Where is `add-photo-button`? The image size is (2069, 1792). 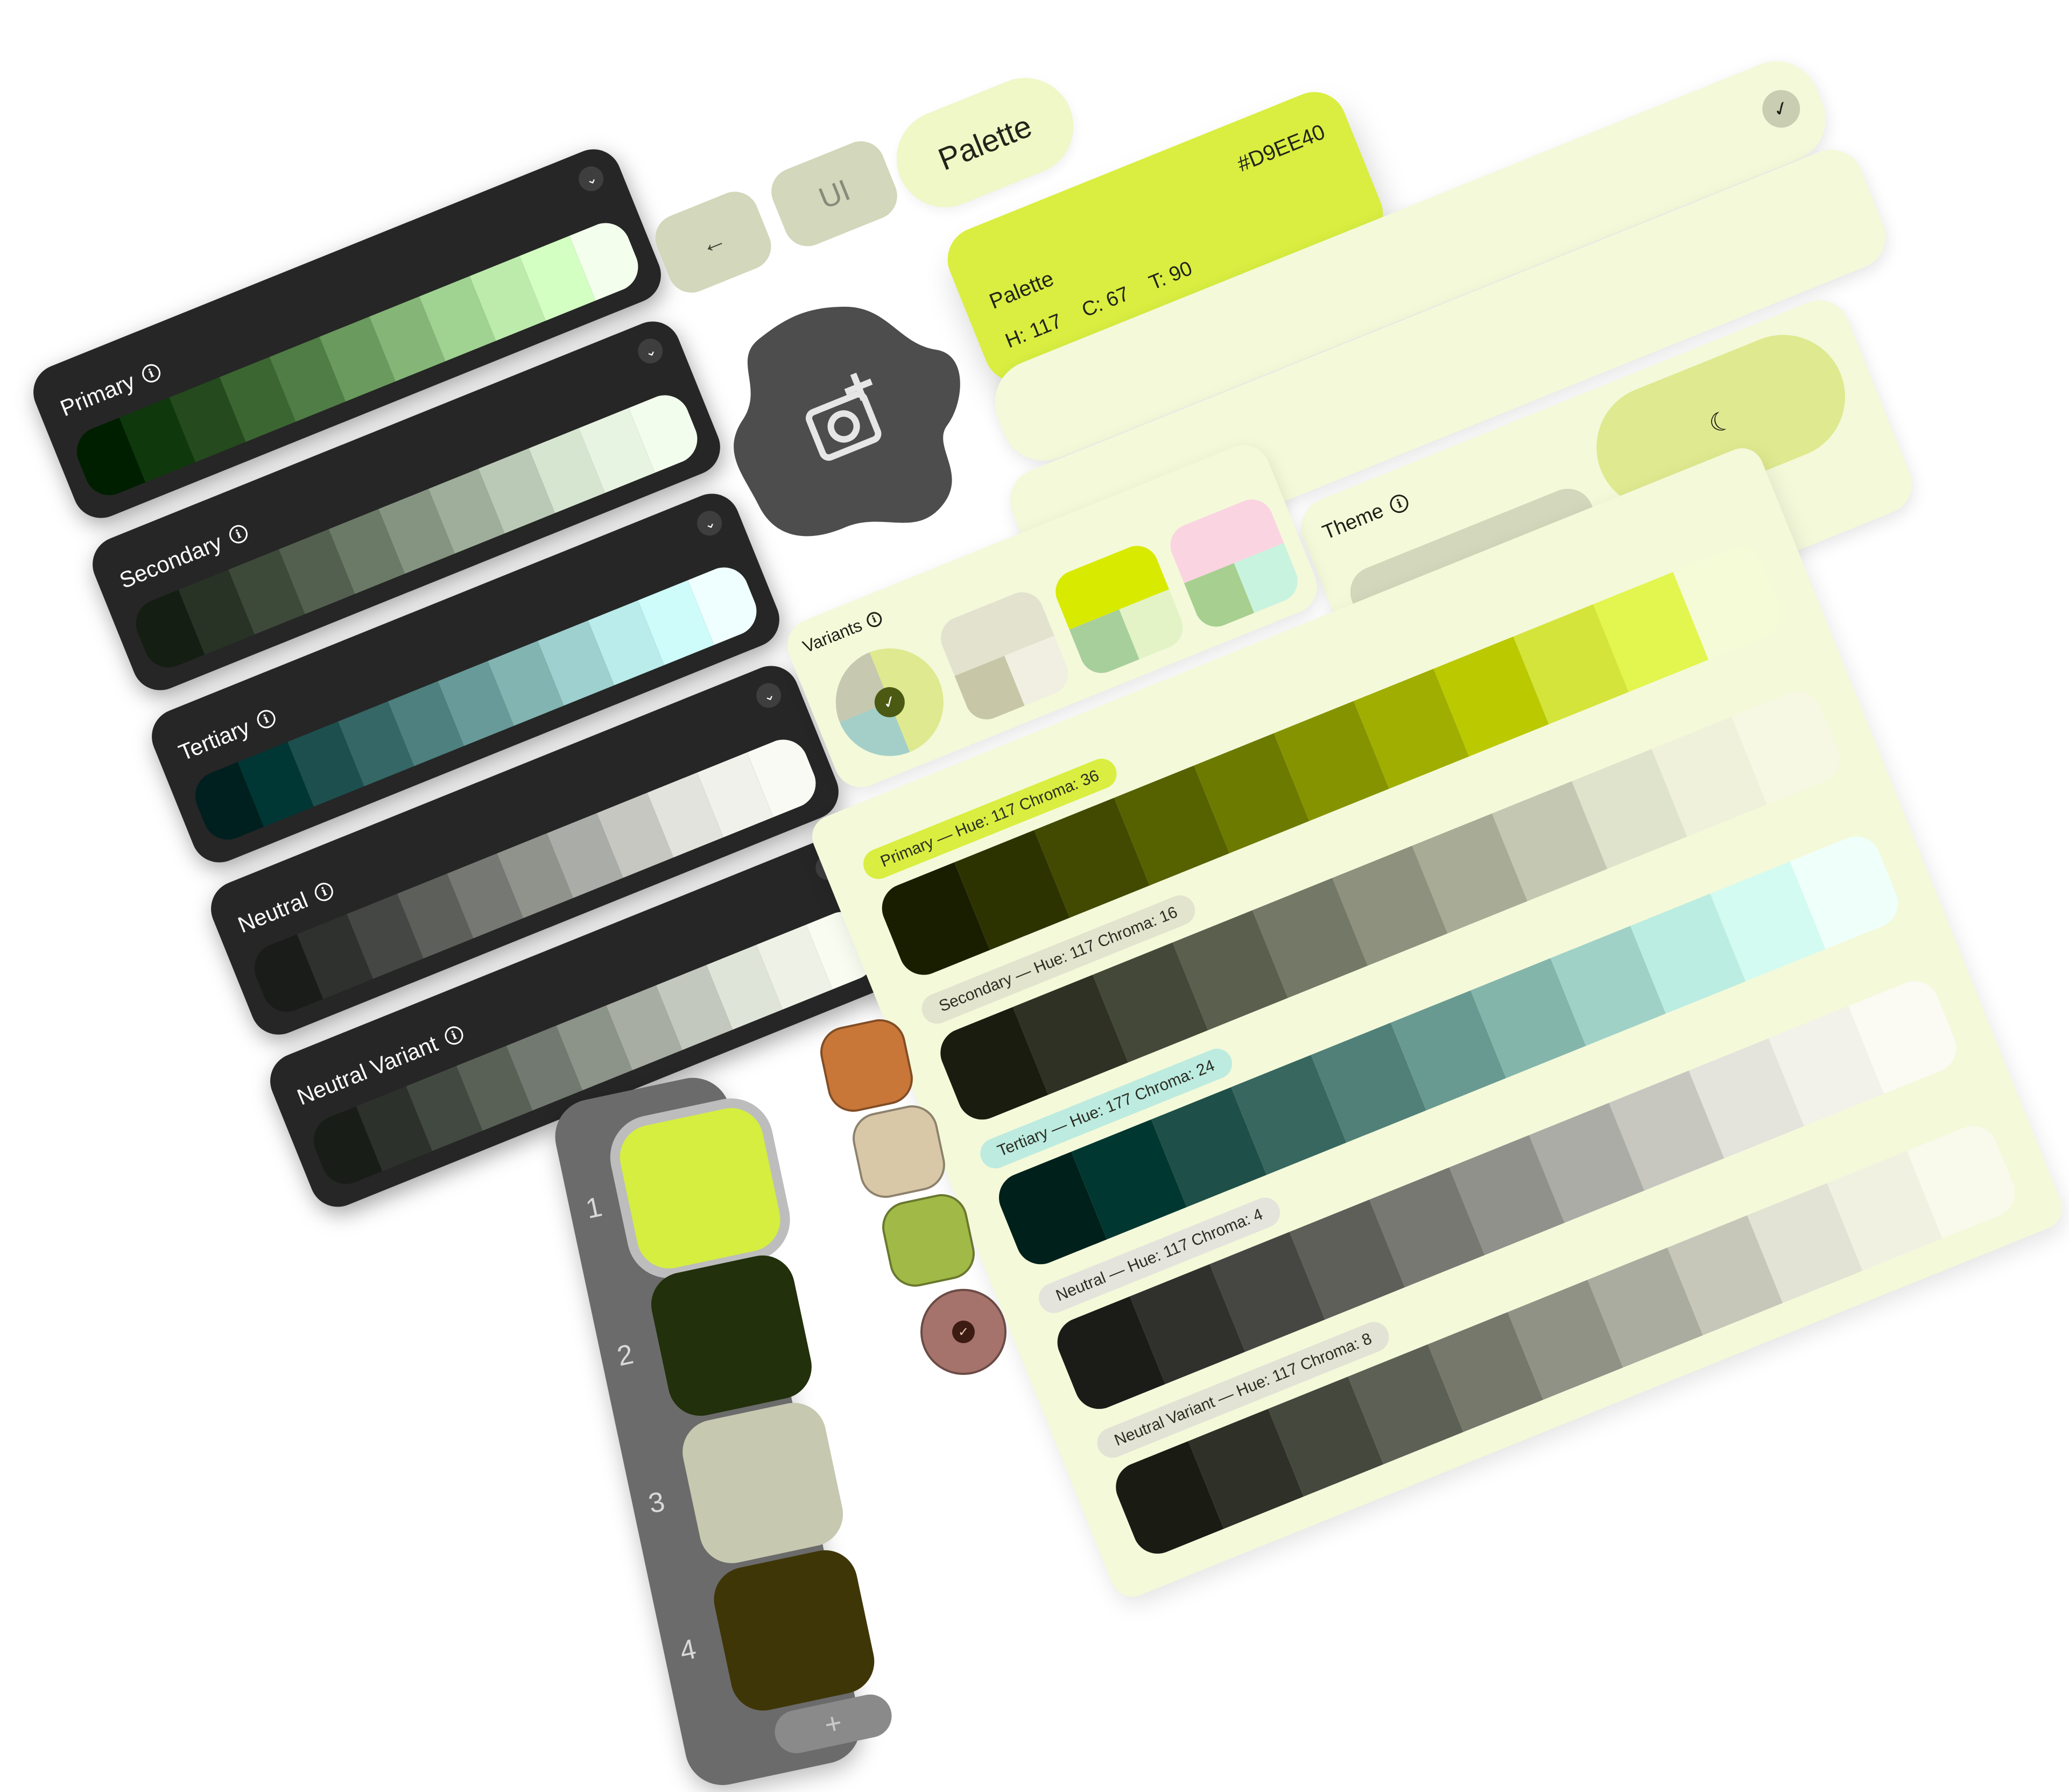 add-photo-button is located at coordinates (845, 420).